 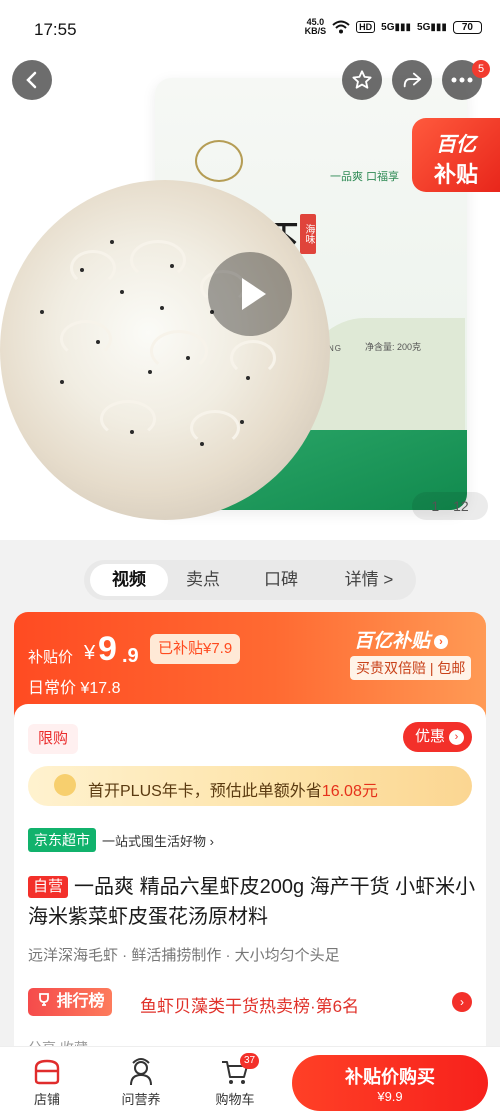 What do you see at coordinates (455, 174) in the screenshot?
I see `subsidy-badge-line2: 补贴` at bounding box center [455, 174].